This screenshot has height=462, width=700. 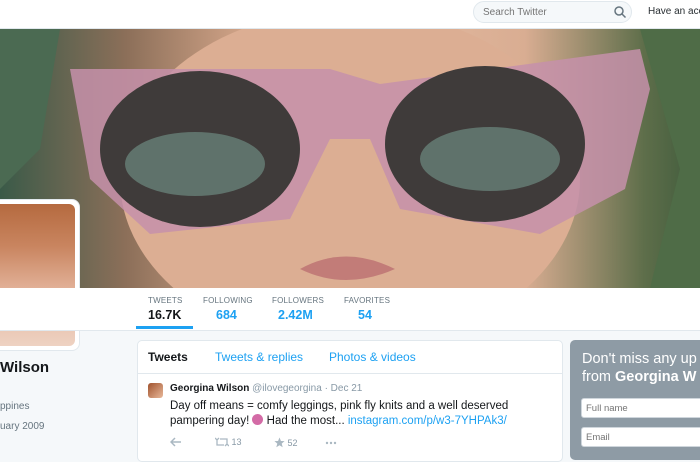 I want to click on tweet-date: · Dec 21, so click(x=344, y=388).